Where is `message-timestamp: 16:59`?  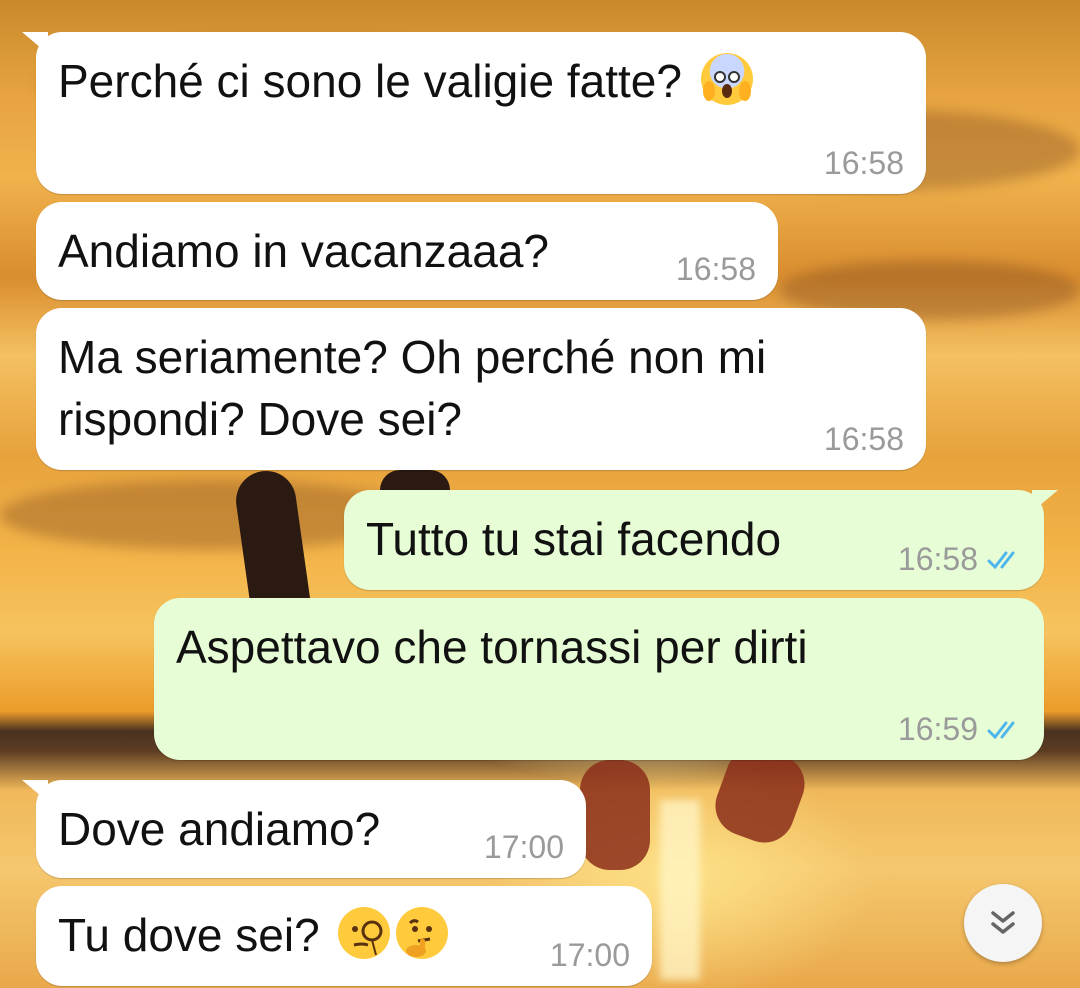
message-timestamp: 16:59 is located at coordinates (962, 729).